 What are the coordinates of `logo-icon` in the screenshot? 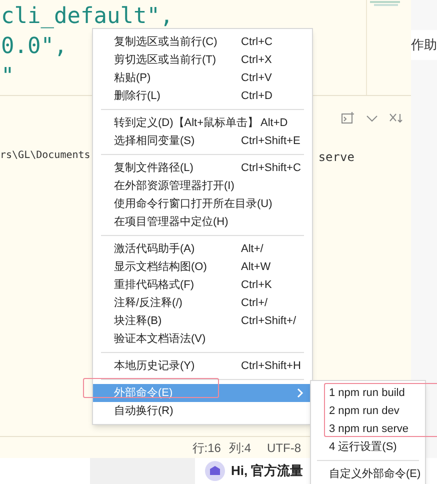 It's located at (215, 471).